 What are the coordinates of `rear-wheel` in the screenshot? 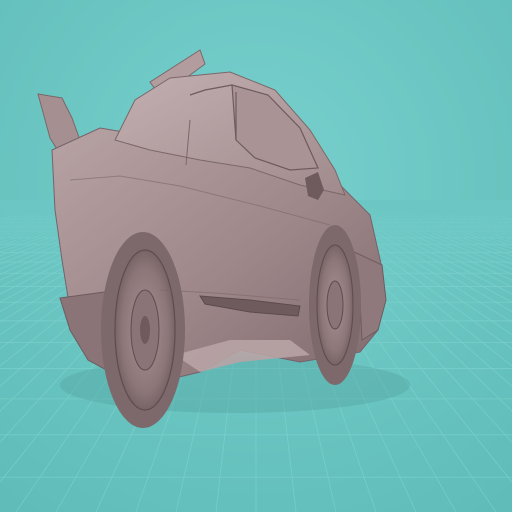 It's located at (143, 330).